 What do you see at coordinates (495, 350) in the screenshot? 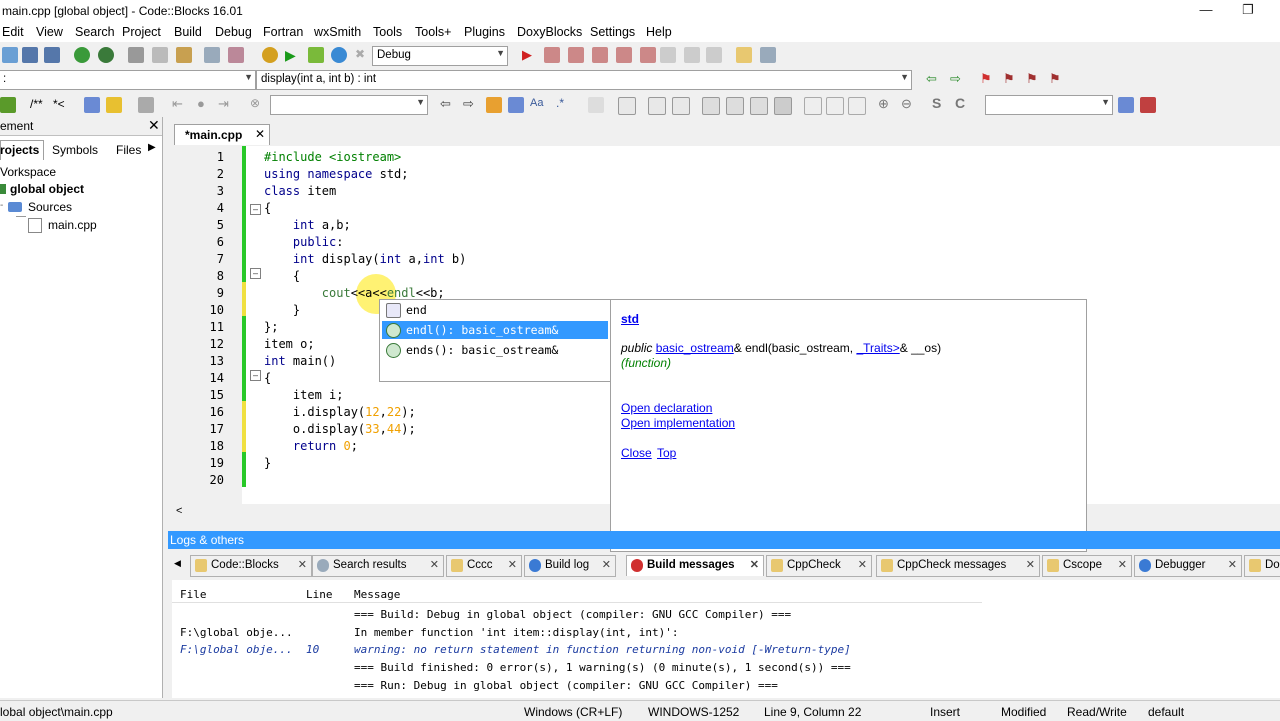
I see `autocomplete-item: ends(): basic_ostream&` at bounding box center [495, 350].